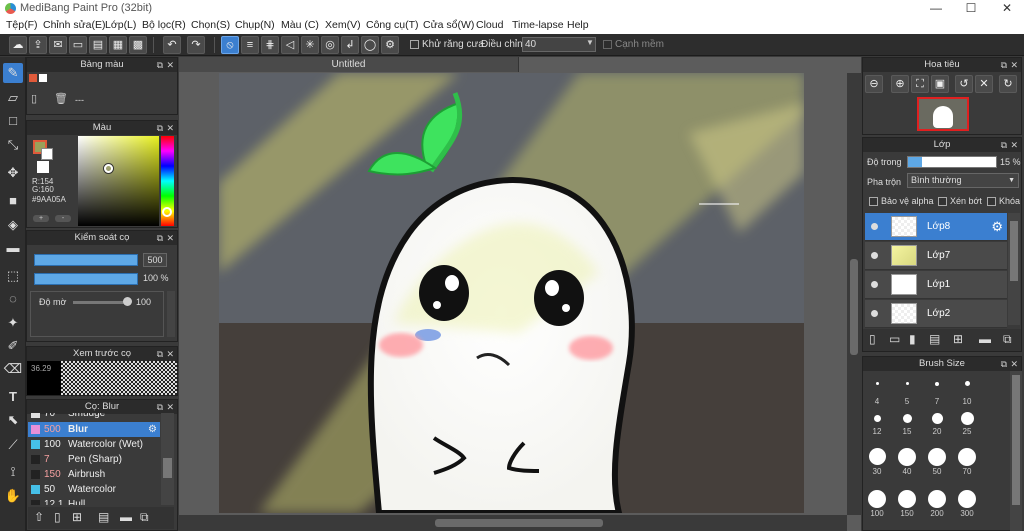 The width and height of the screenshot is (1024, 531). What do you see at coordinates (13, 145) in the screenshot?
I see `line-tool-icon: ⤡` at bounding box center [13, 145].